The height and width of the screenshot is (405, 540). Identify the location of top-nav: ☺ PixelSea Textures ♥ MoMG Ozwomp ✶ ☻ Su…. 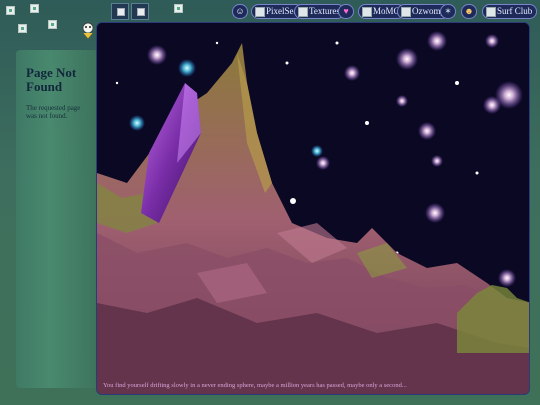
(384, 11).